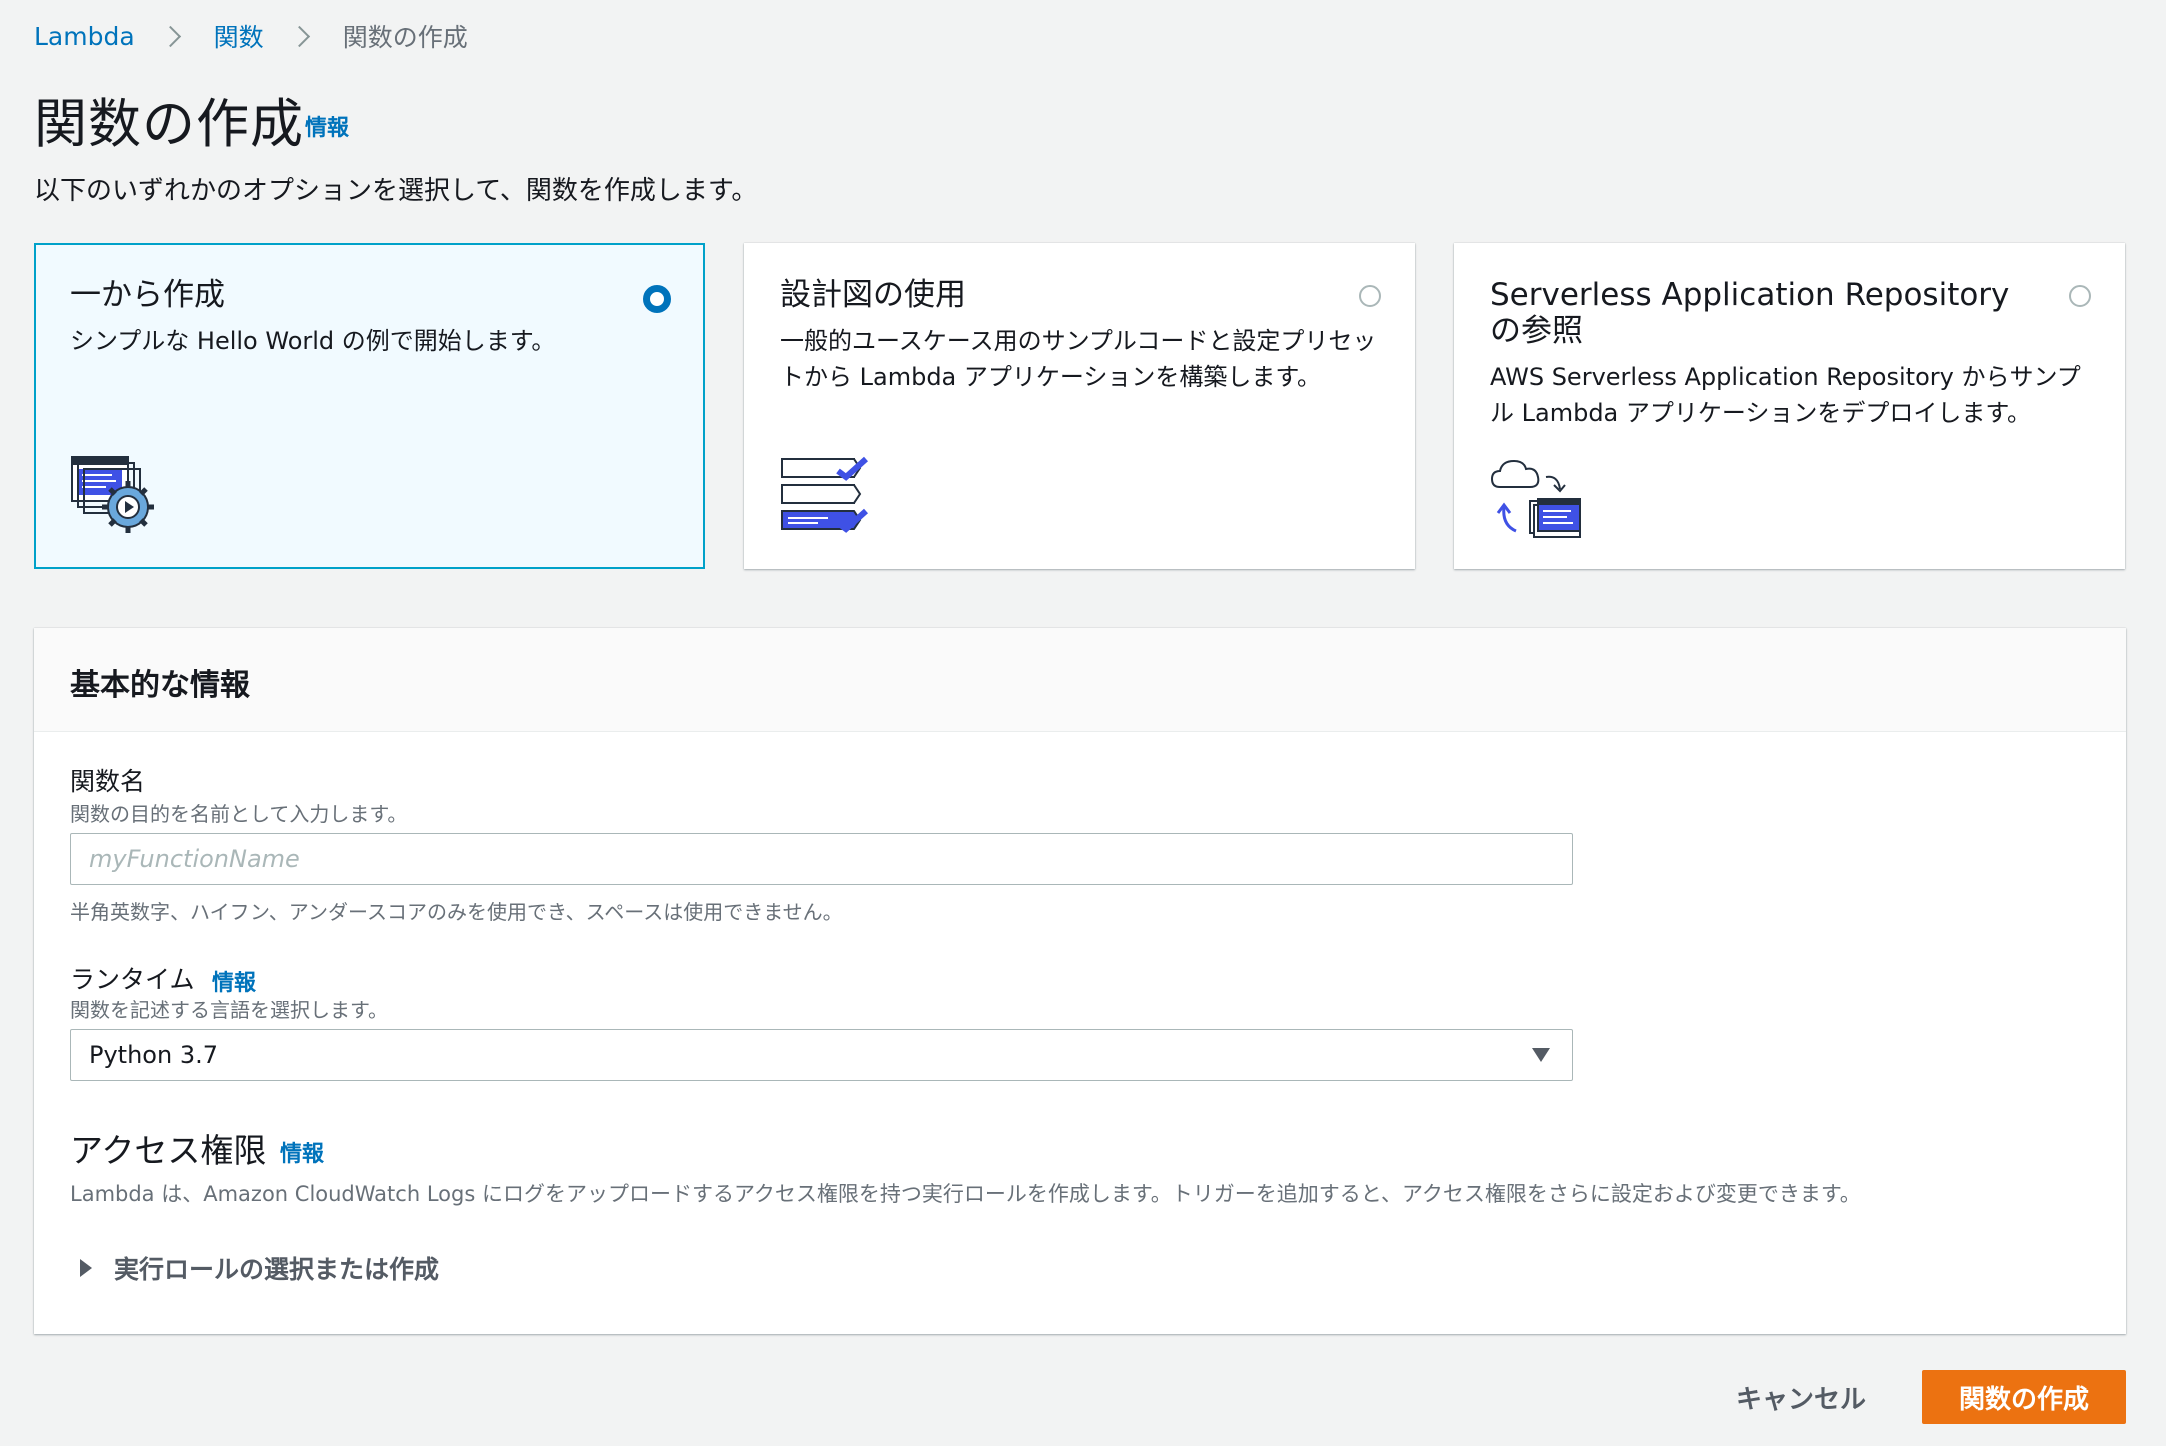  I want to click on blueprint-checklist-icon, so click(825, 499).